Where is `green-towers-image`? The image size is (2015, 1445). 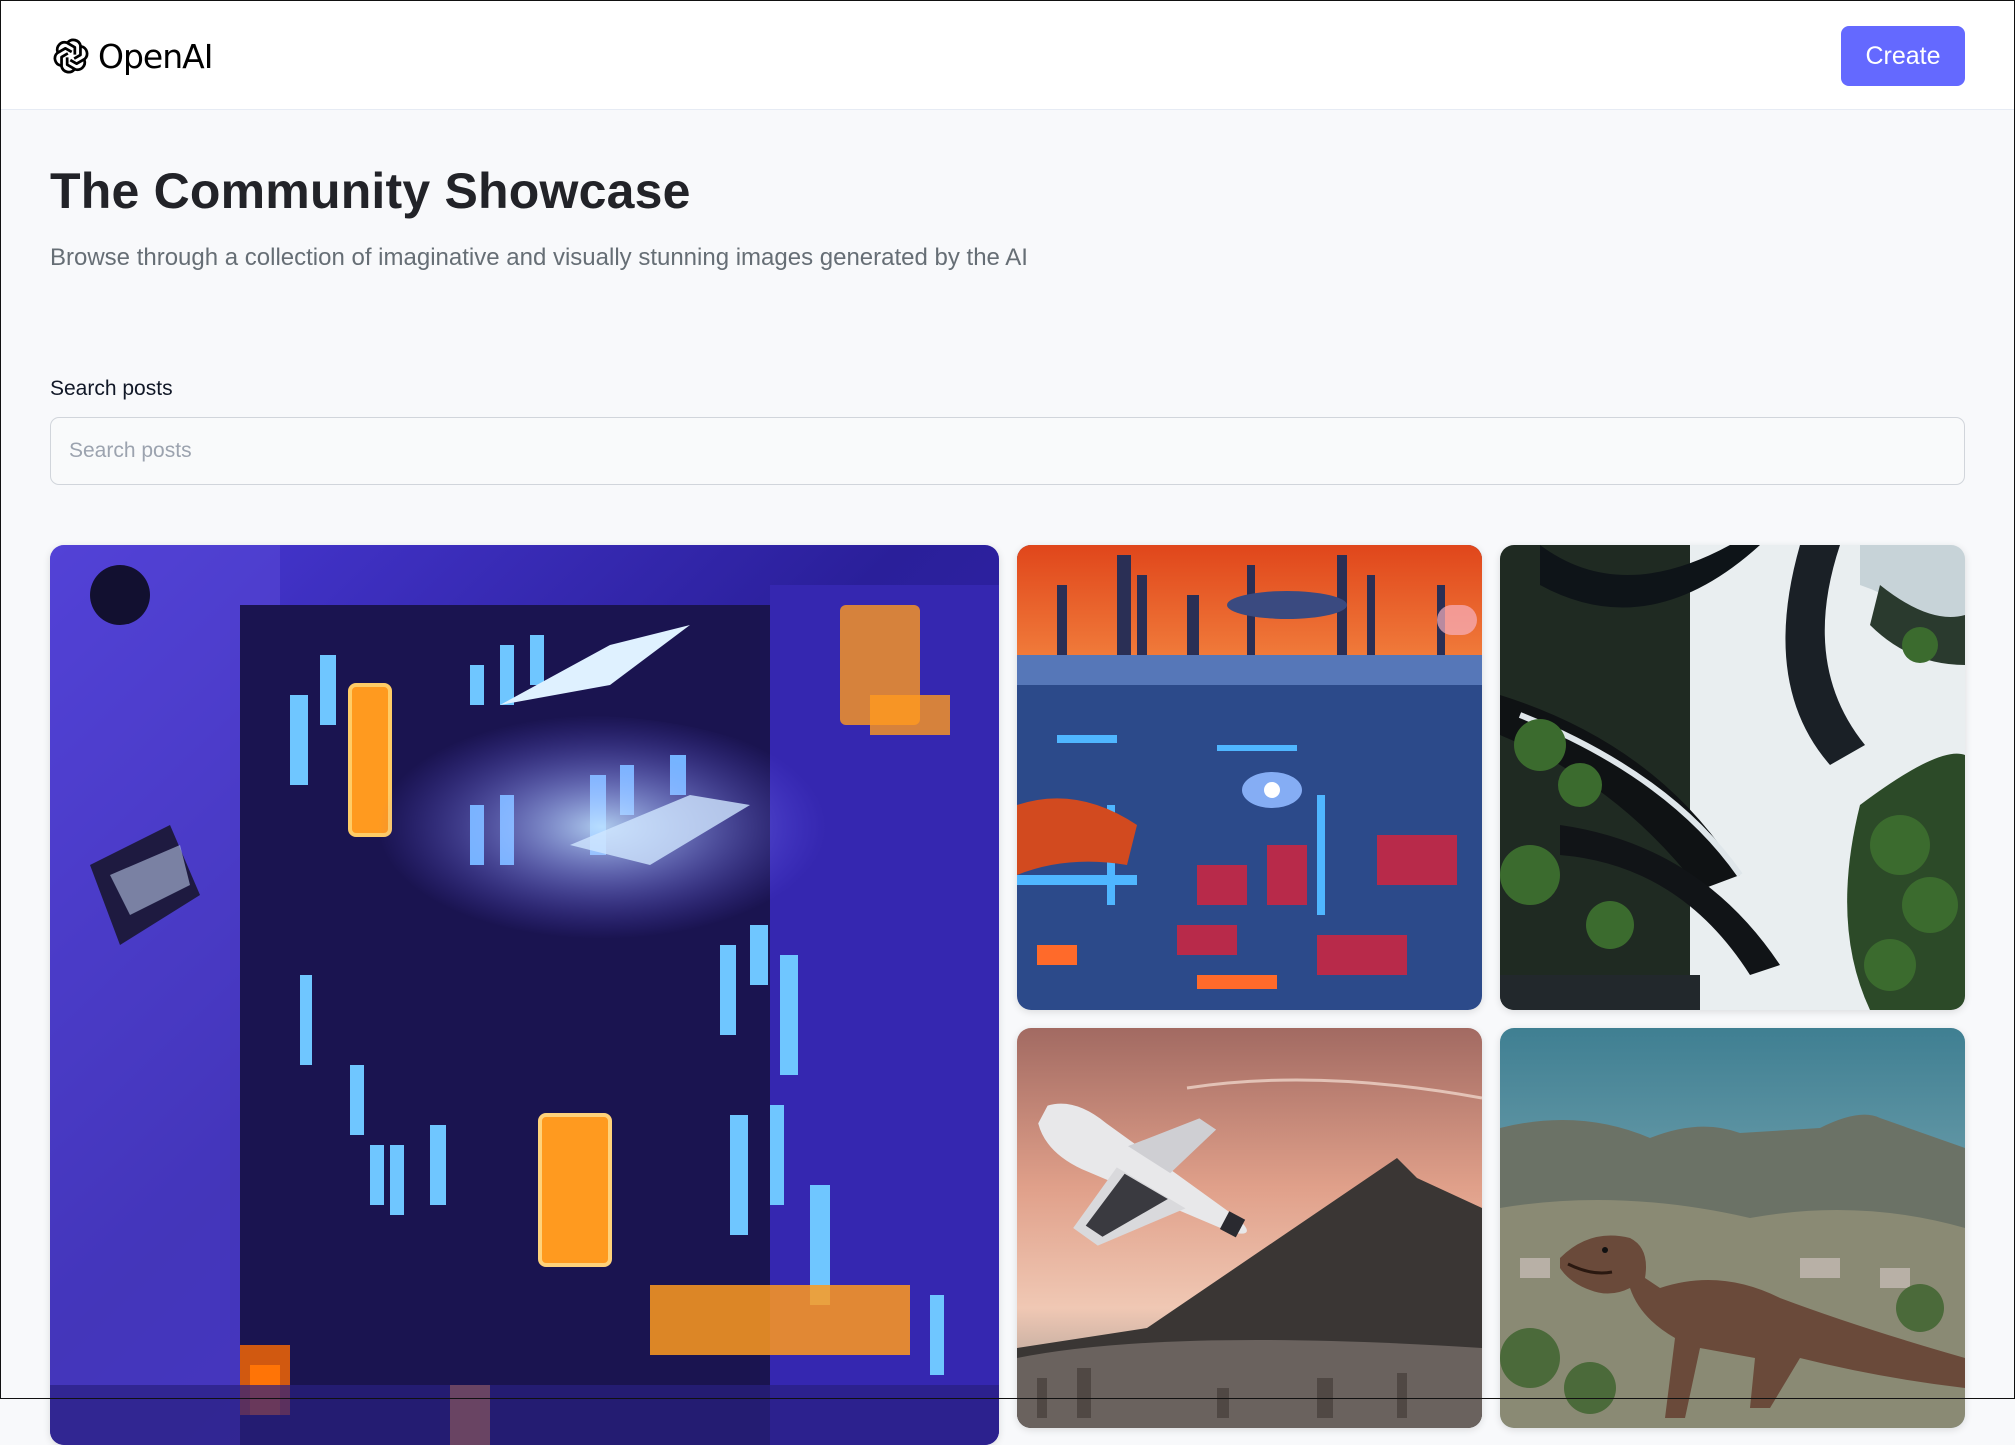
green-towers-image is located at coordinates (1732, 777).